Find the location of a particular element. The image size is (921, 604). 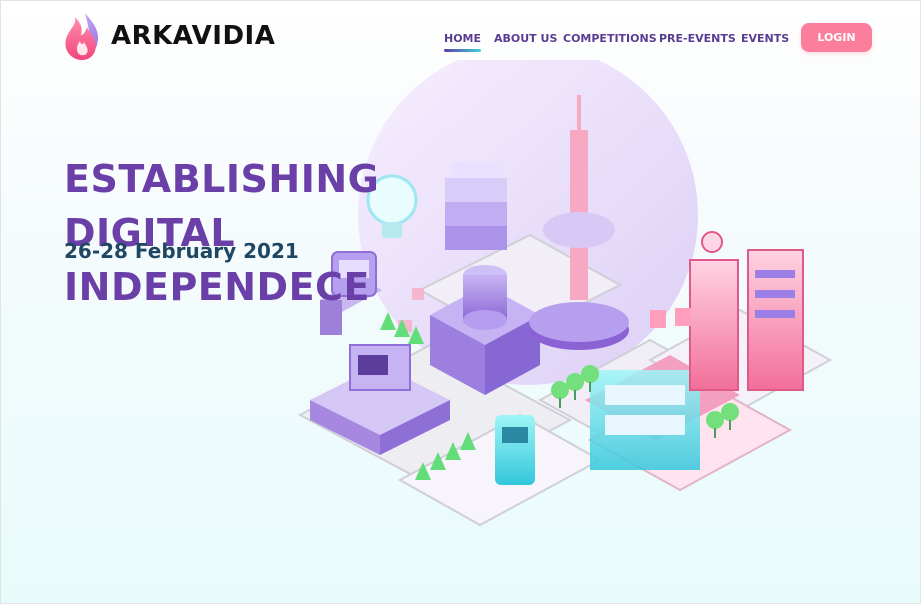

brand-logo: ARKAVIDIA is located at coordinates (169, 36).